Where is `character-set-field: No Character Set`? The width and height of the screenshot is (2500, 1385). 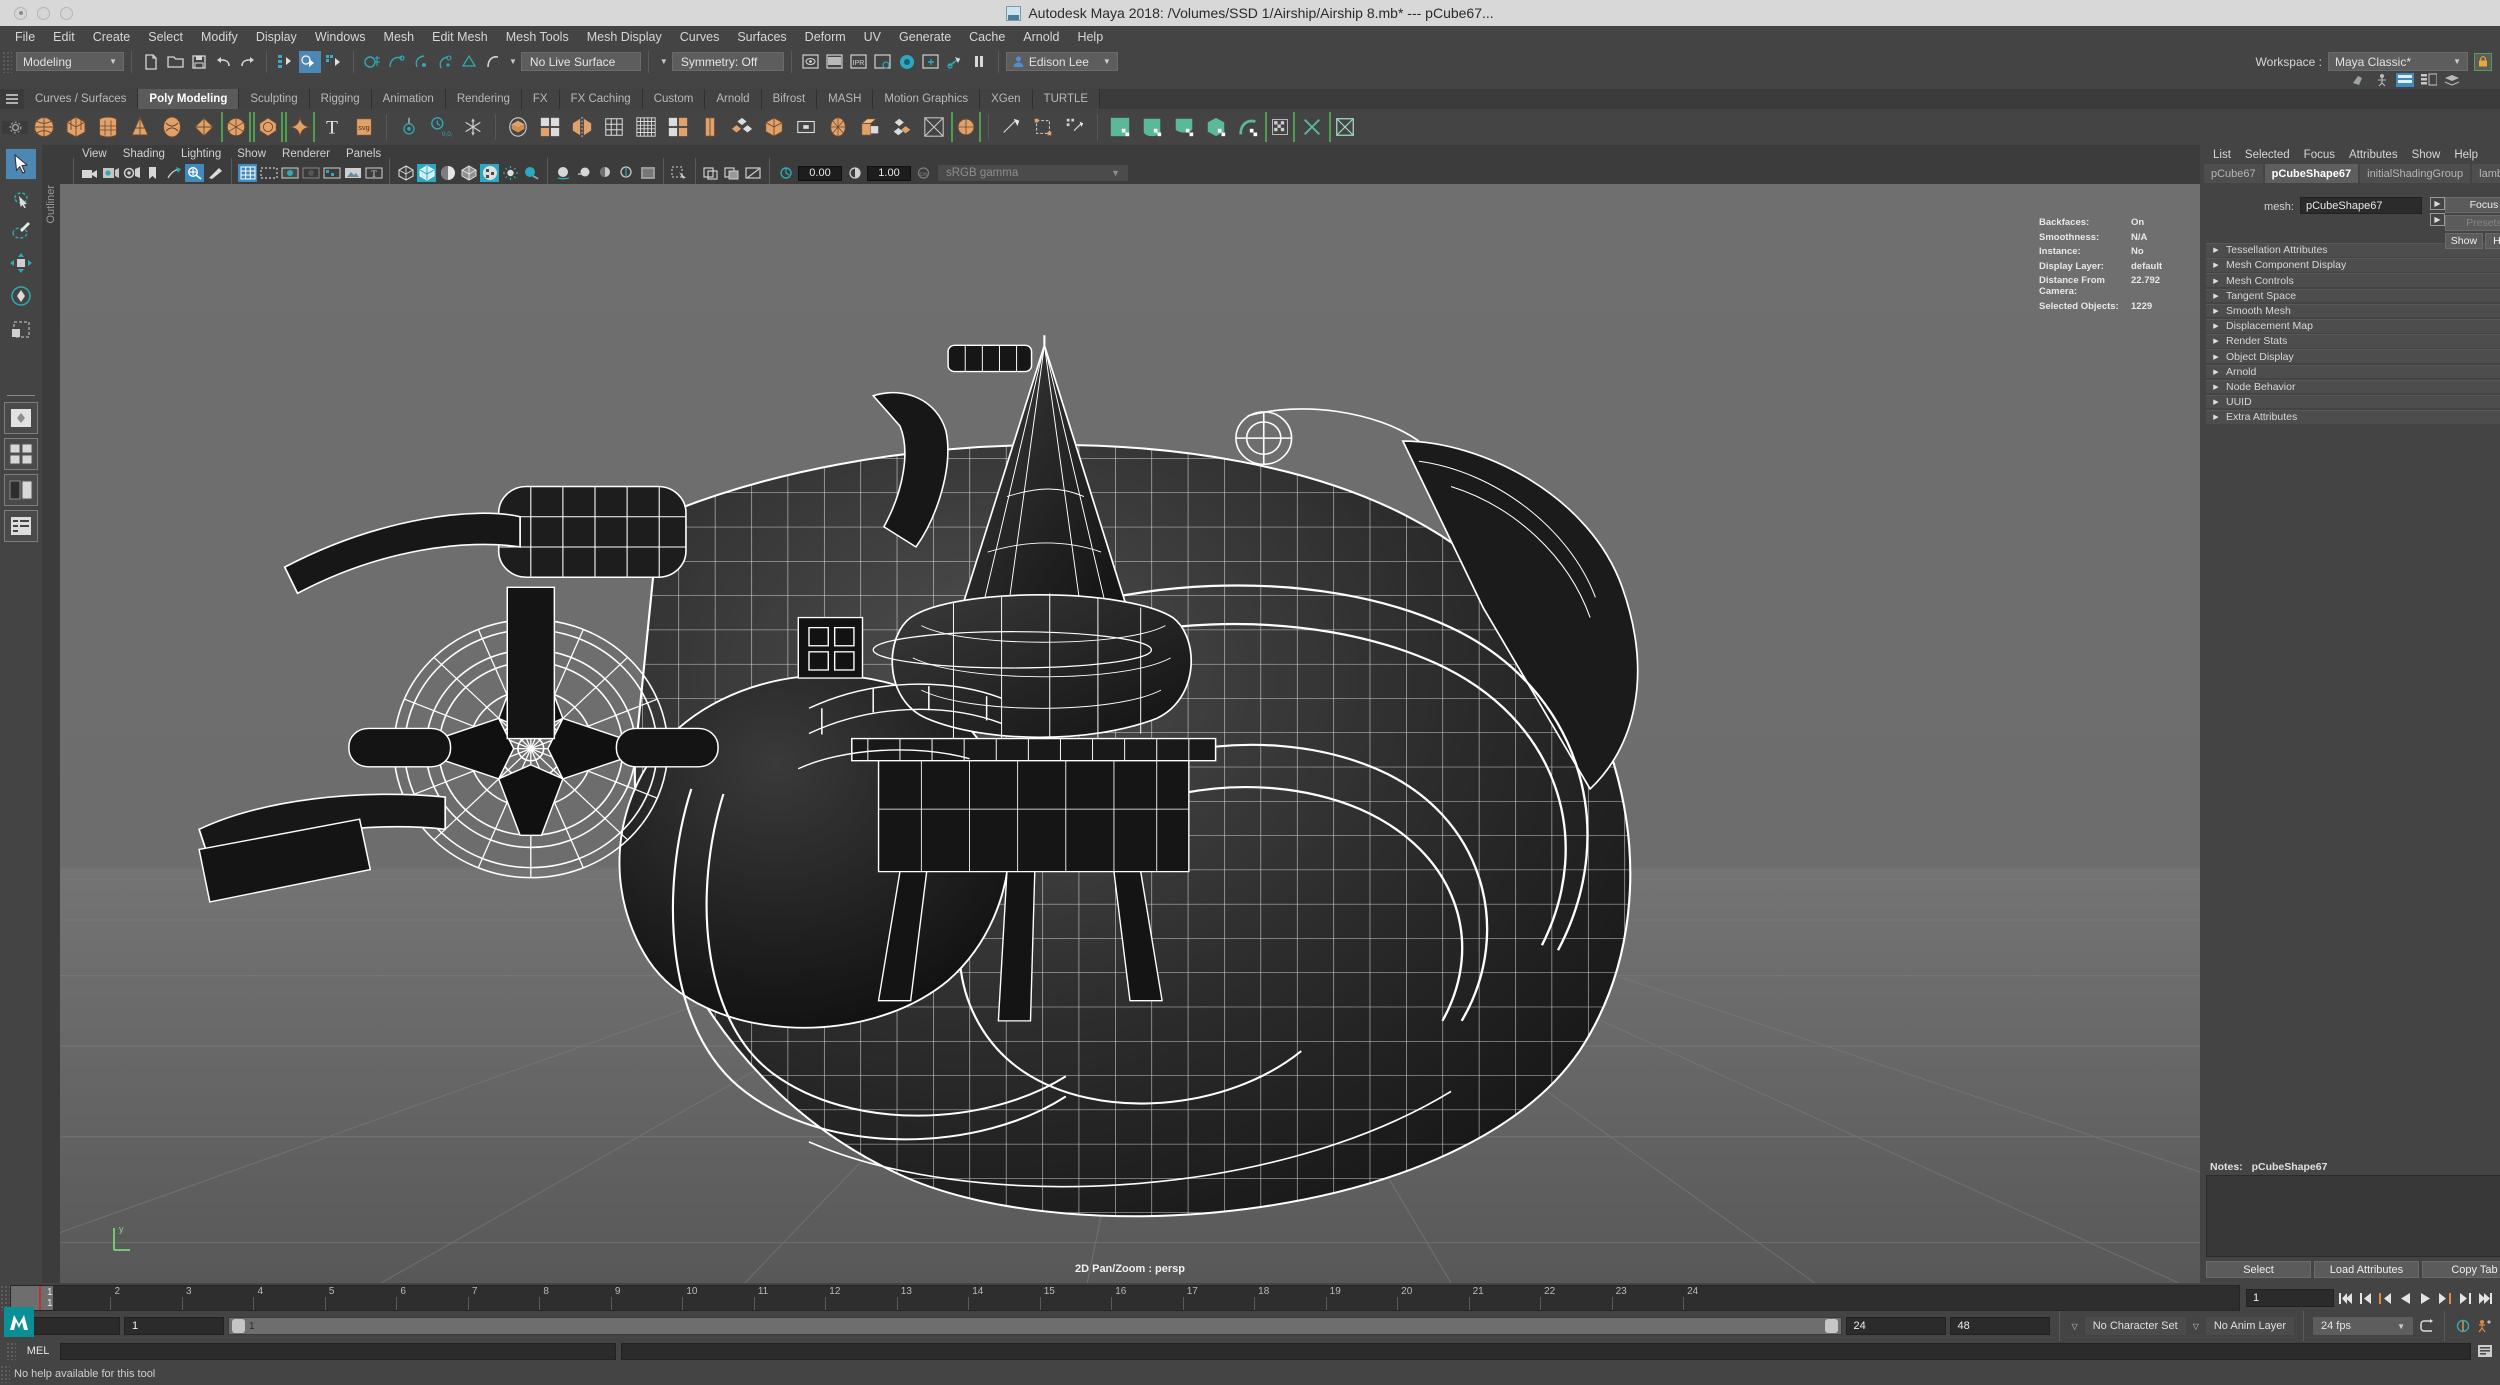
character-set-field: No Character Set is located at coordinates (2135, 1326).